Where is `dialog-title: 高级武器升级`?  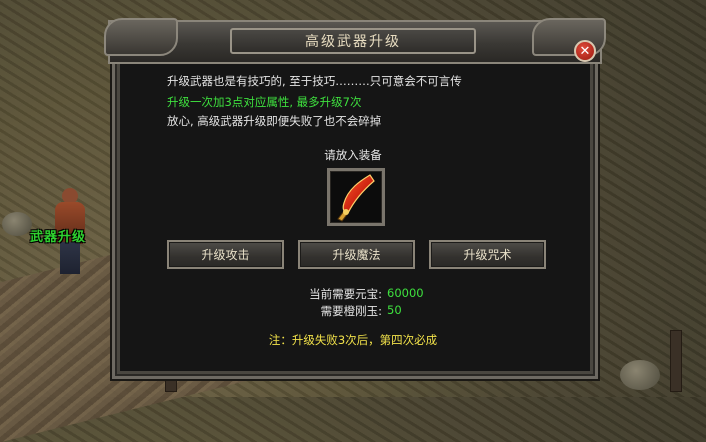 dialog-title: 高级武器升级 is located at coordinates (353, 42).